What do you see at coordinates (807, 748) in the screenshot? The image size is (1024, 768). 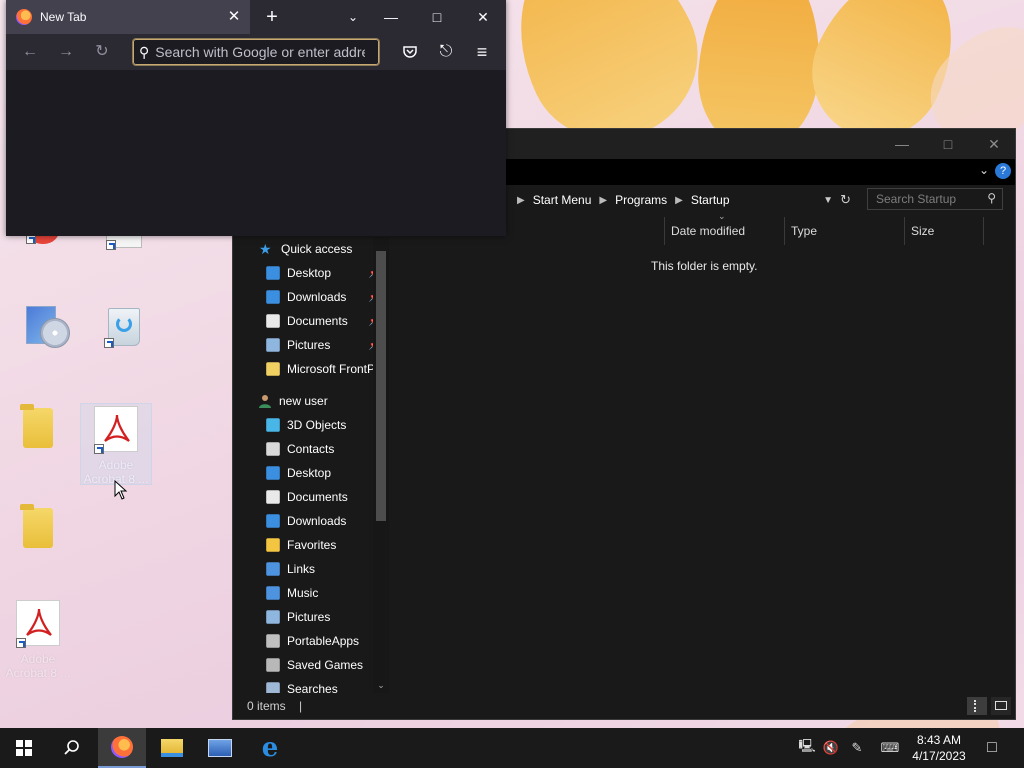 I see `network-icon: 🖳` at bounding box center [807, 748].